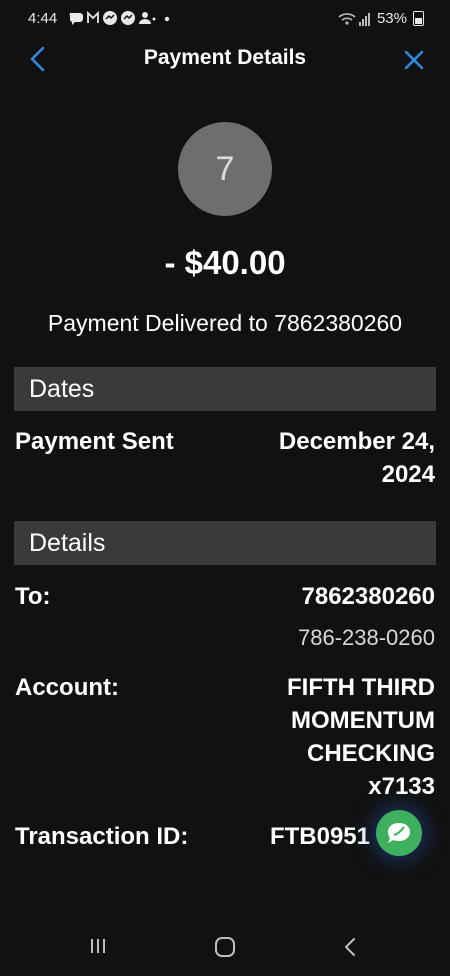 The height and width of the screenshot is (976, 450). I want to click on battery-icon, so click(418, 18).